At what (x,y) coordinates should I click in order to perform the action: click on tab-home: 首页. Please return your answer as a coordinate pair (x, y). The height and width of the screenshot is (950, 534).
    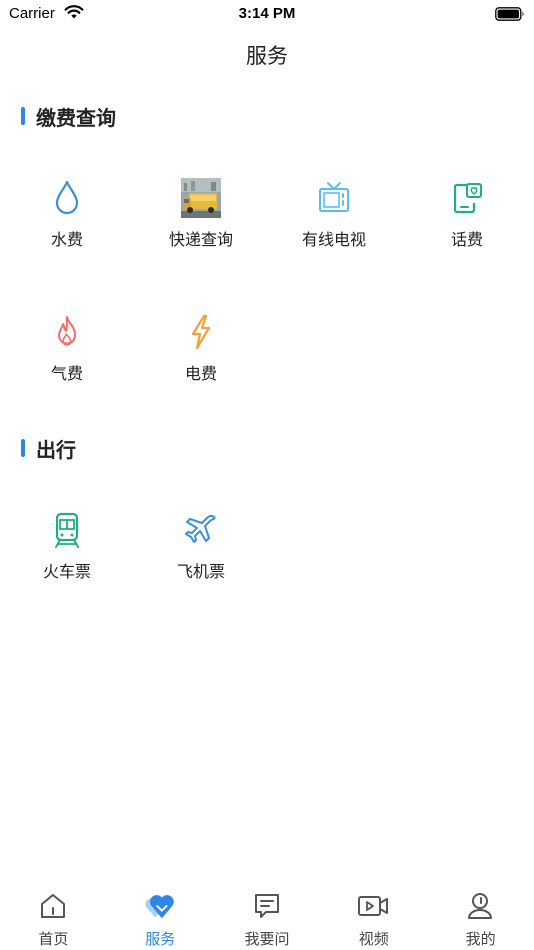
    Looking at the image, I should click on (53, 915).